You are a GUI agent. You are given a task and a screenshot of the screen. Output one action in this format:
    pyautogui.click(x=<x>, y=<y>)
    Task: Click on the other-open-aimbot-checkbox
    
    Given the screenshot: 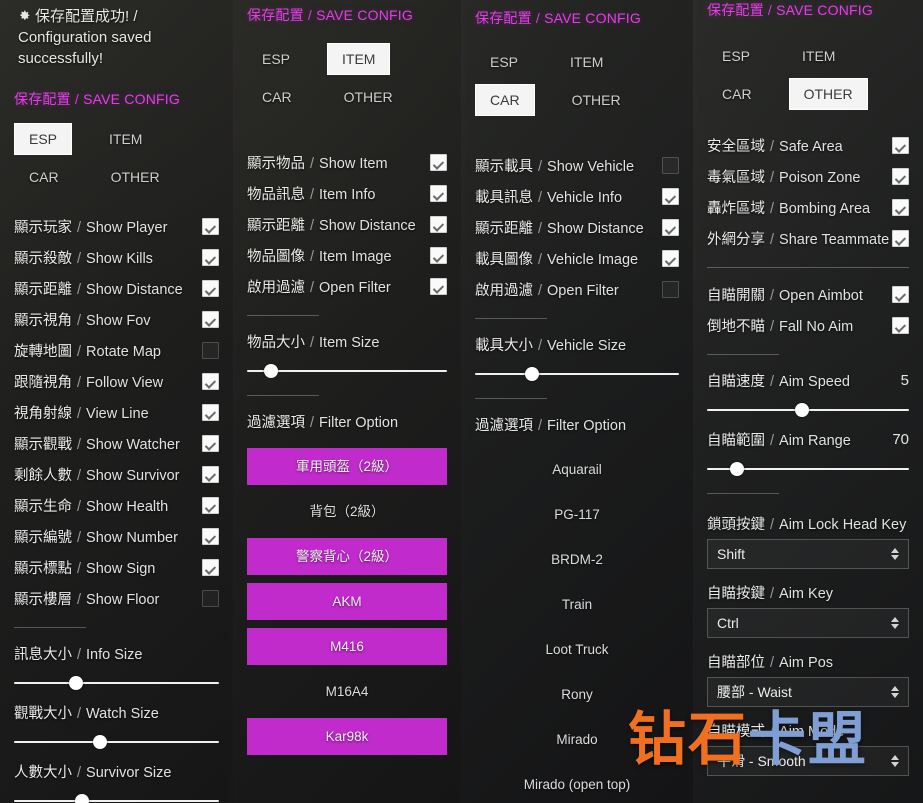 What is the action you would take?
    pyautogui.click(x=900, y=294)
    